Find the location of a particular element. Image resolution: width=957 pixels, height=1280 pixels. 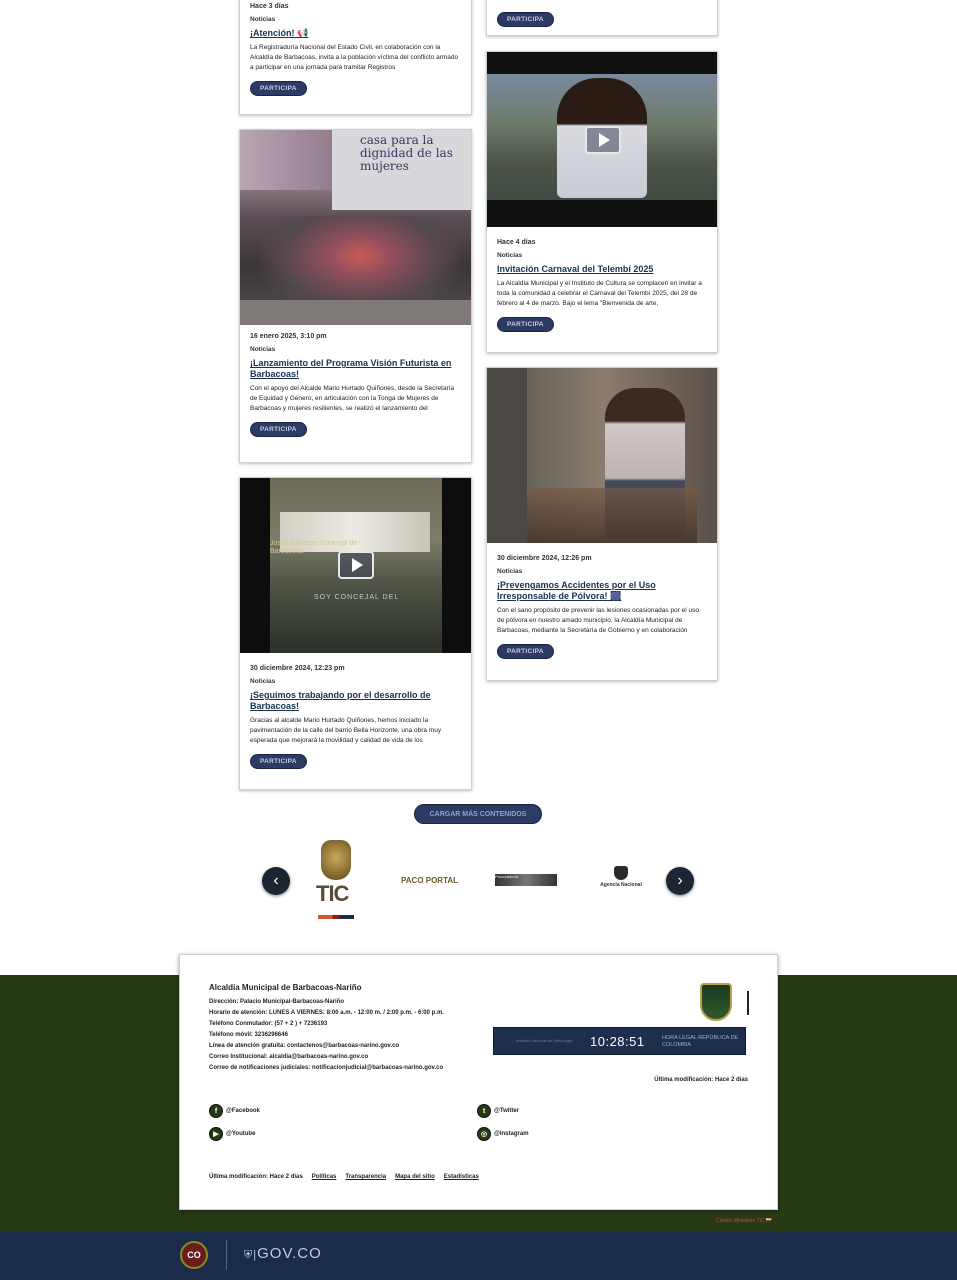

news-video is located at coordinates (602, 139).